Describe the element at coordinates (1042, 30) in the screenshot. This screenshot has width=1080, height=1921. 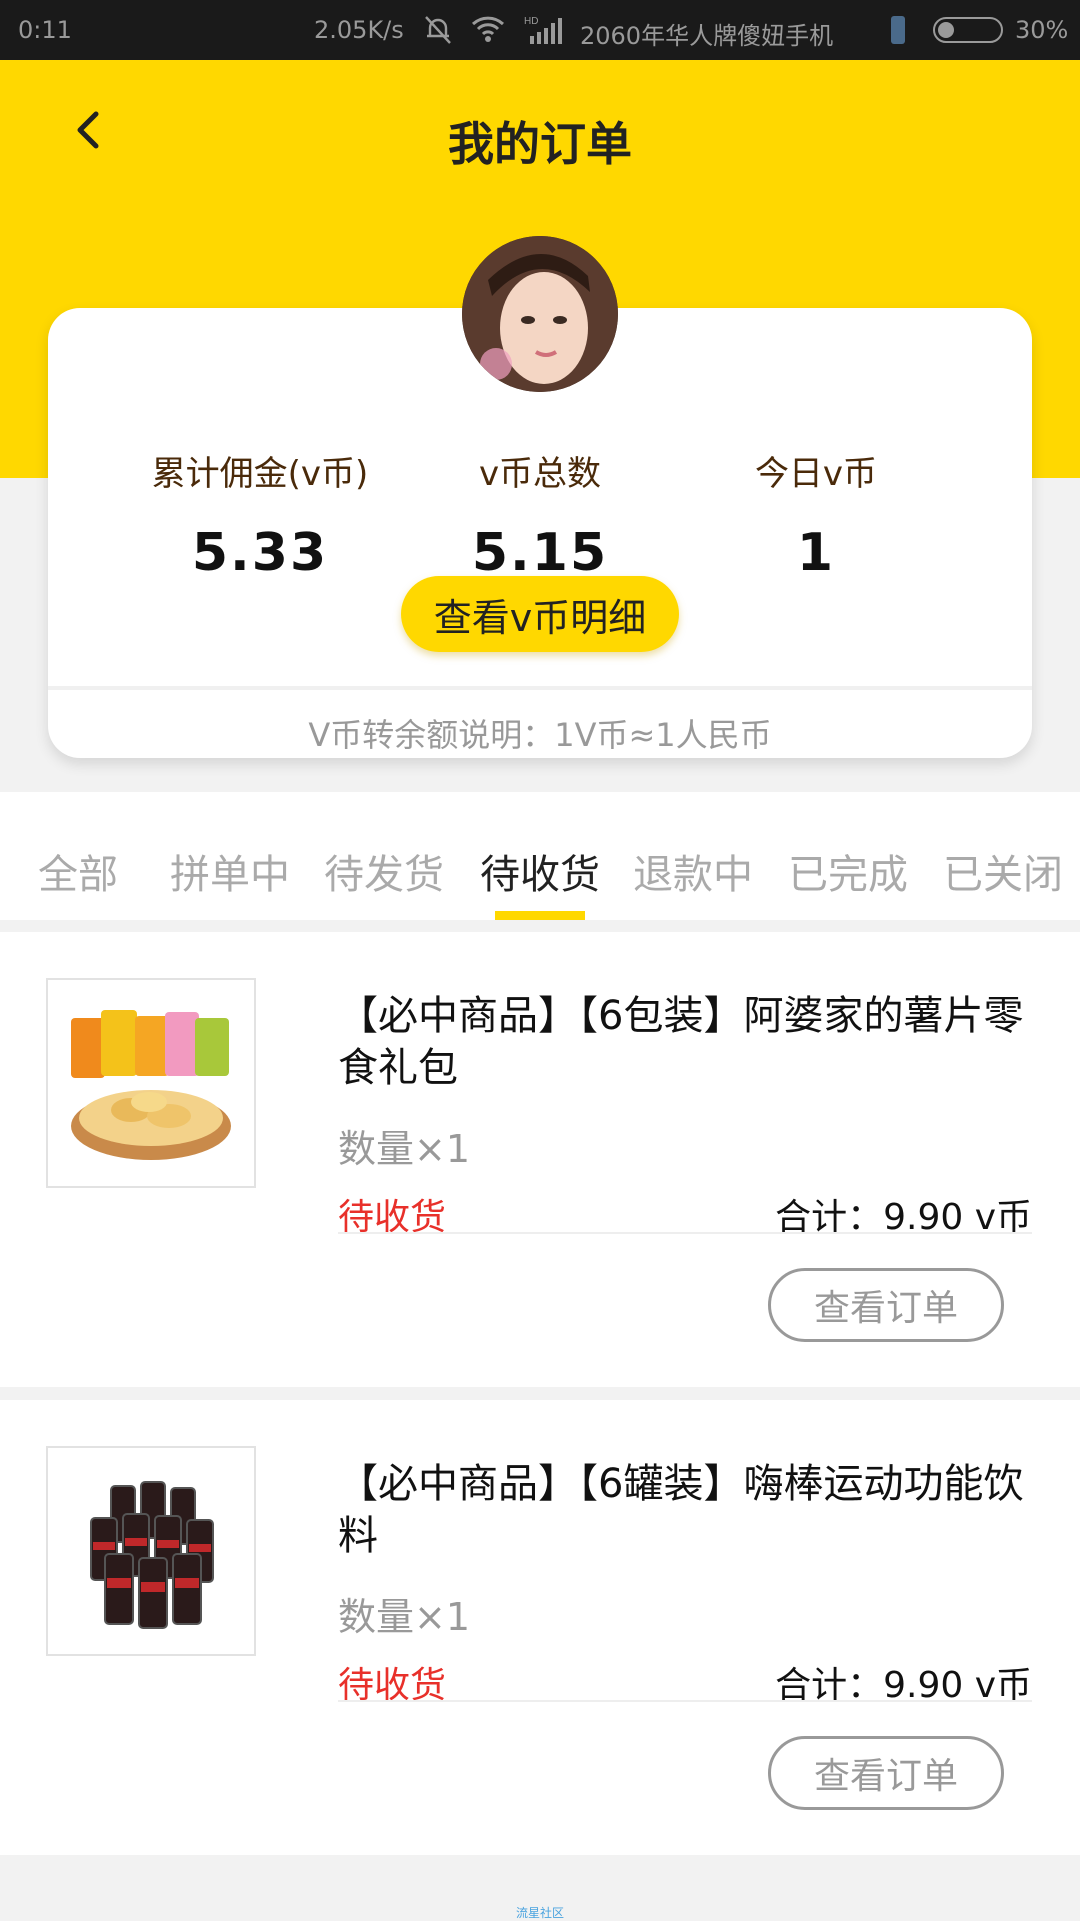
I see `status-battery-percent: 30%` at that location.